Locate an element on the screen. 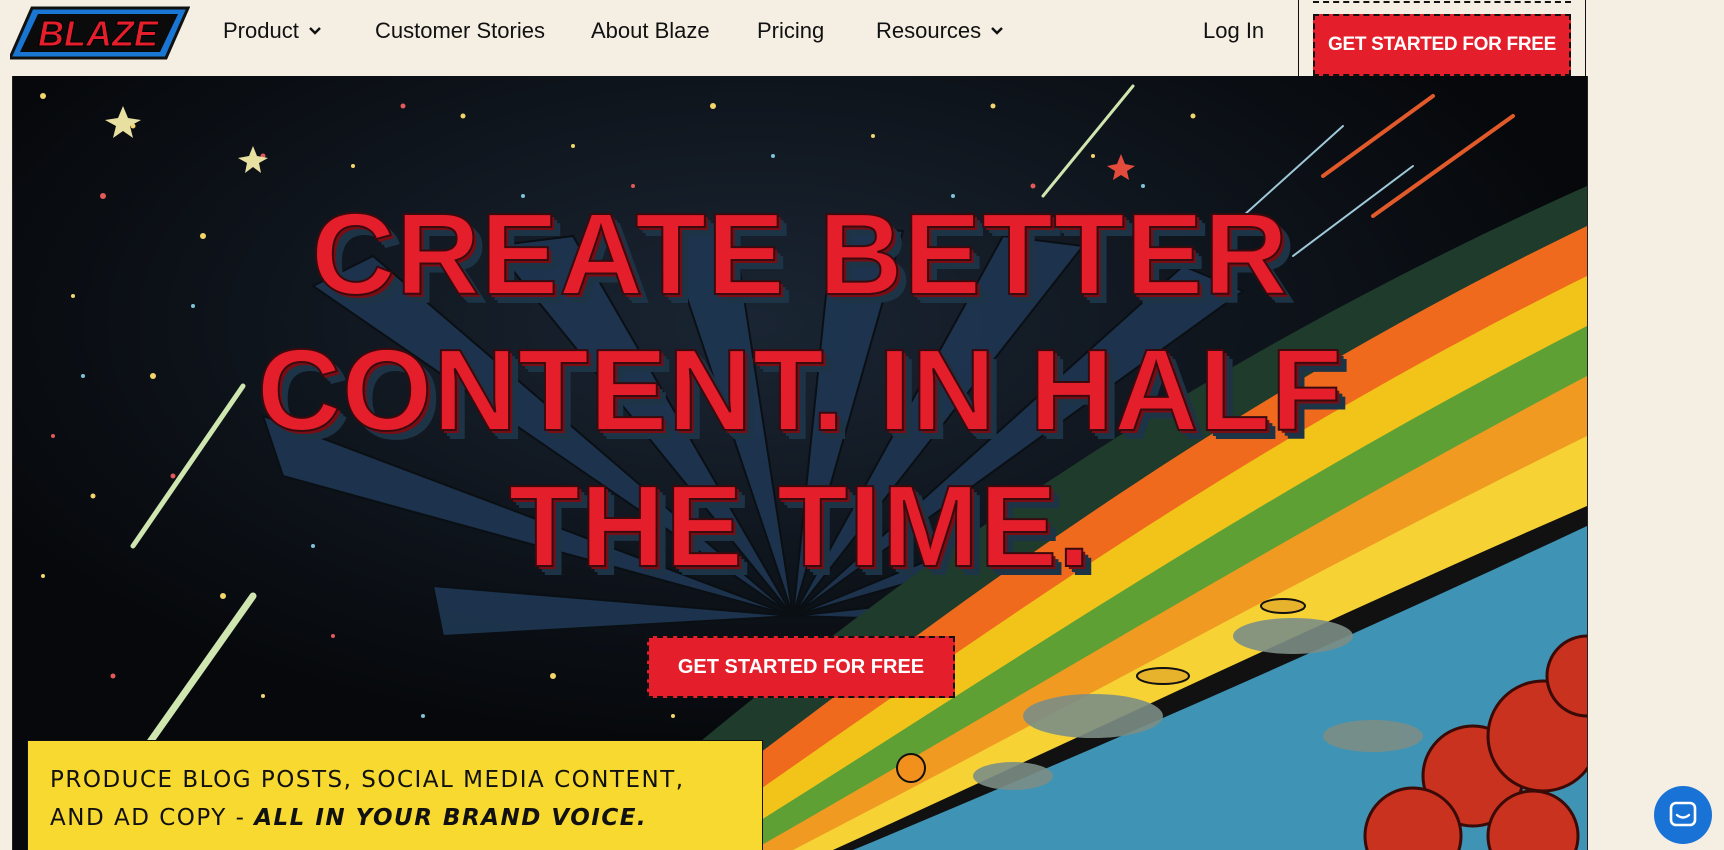 The width and height of the screenshot is (1724, 850). nav-about-blaze: About Blaze is located at coordinates (650, 31).